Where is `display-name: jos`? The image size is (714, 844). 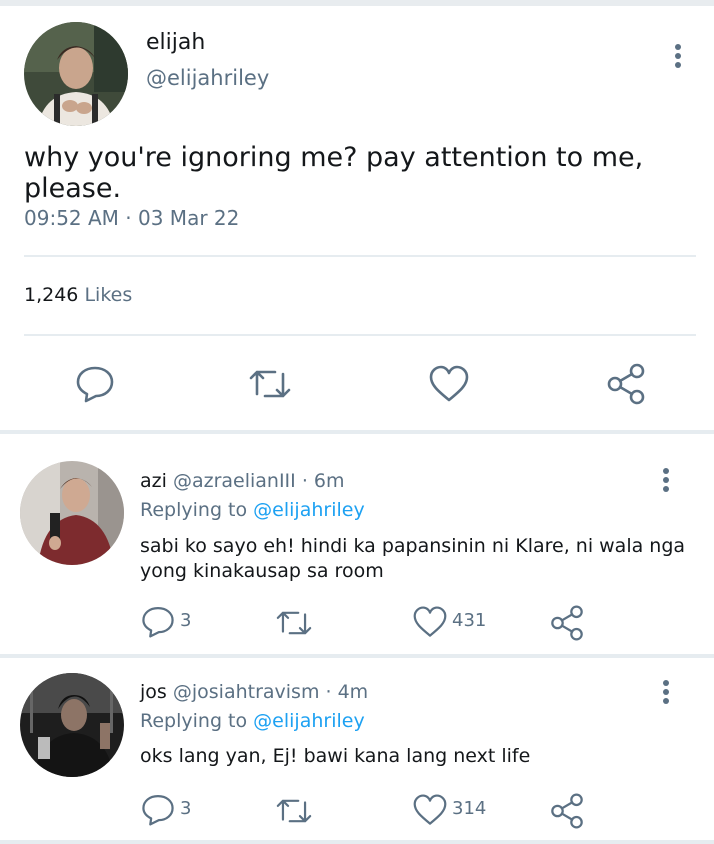 display-name: jos is located at coordinates (153, 692).